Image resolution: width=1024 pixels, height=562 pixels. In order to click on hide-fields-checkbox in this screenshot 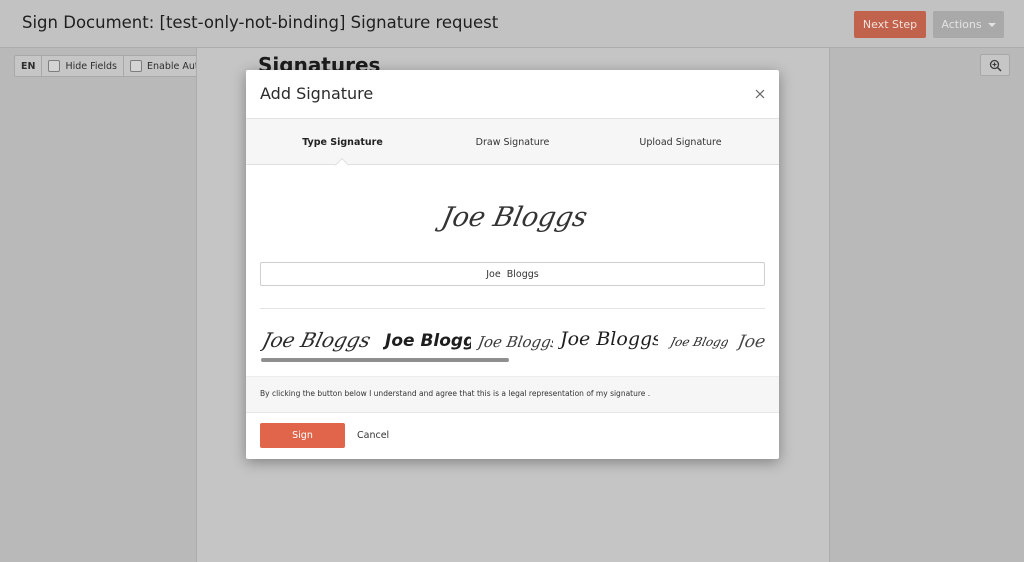, I will do `click(54, 66)`.